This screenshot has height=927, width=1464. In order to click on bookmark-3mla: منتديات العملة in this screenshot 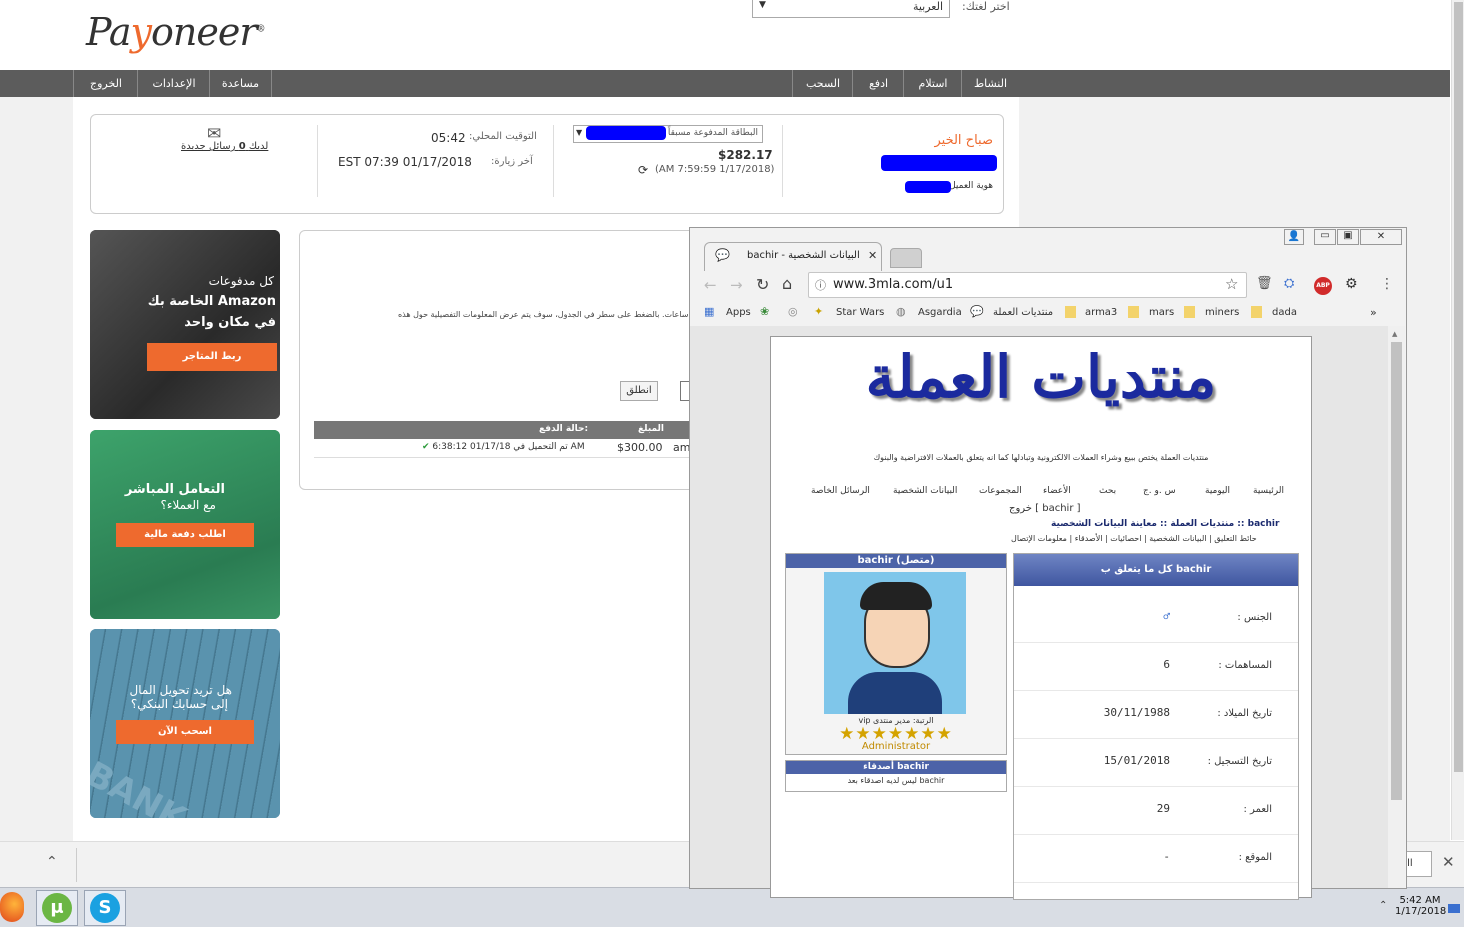, I will do `click(1023, 312)`.